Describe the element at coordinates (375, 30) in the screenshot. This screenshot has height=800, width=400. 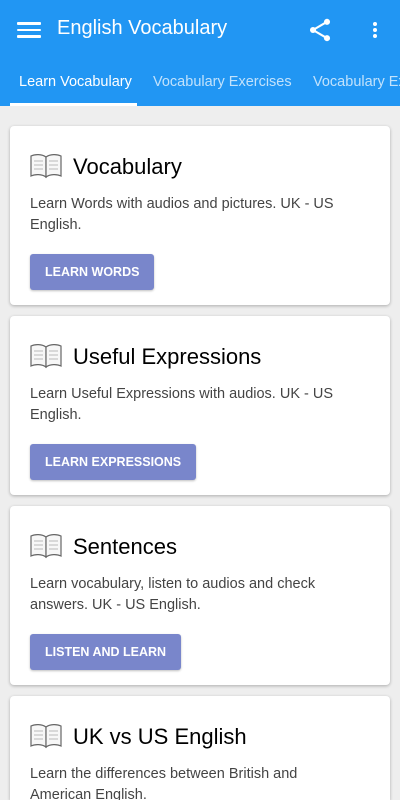
I see `more-vert-icon` at that location.